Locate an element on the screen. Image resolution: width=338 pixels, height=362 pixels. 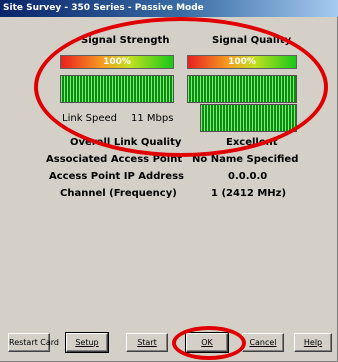
start-button-label: Start is located at coordinates (147, 342).